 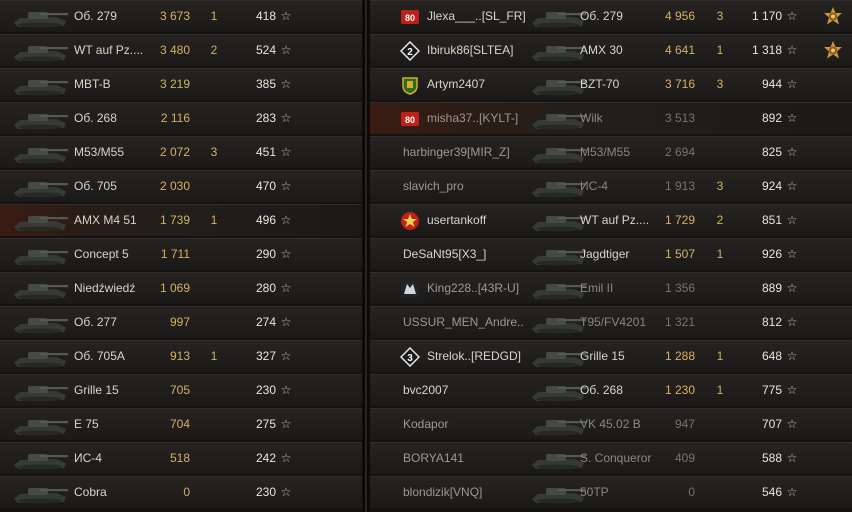 I want to click on player-row: Об. 277 997 274 ☆, so click(x=181, y=322).